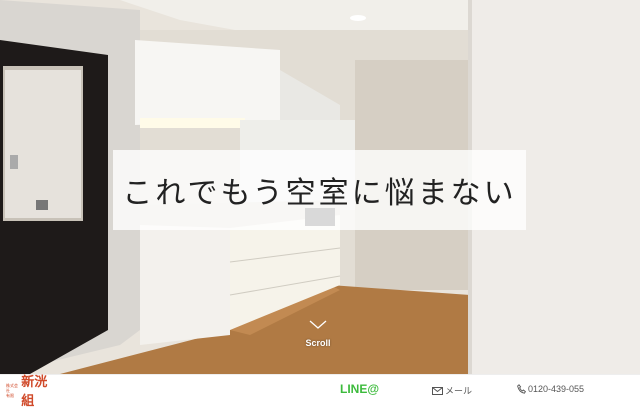  I want to click on line-button: LINE@, so click(359, 389).